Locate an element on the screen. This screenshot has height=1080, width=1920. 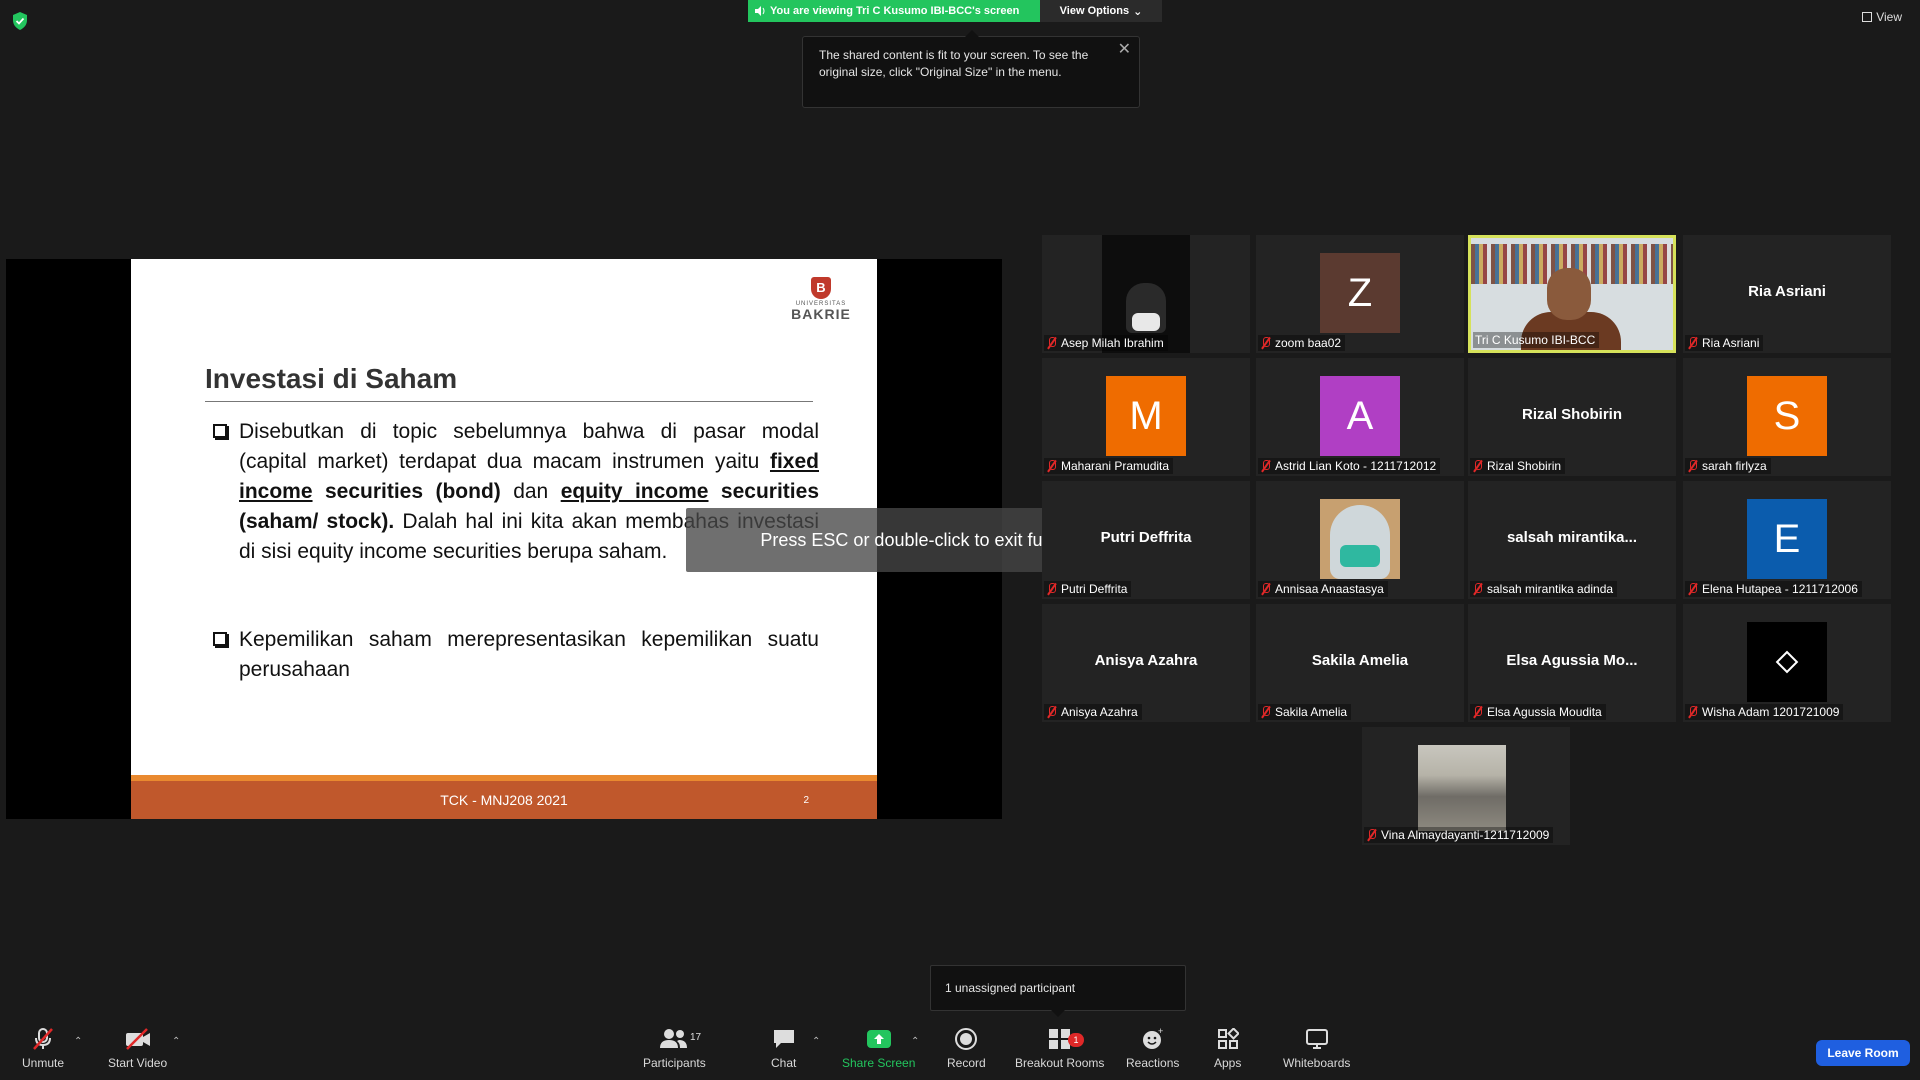
participants-icon is located at coordinates (674, 1038).